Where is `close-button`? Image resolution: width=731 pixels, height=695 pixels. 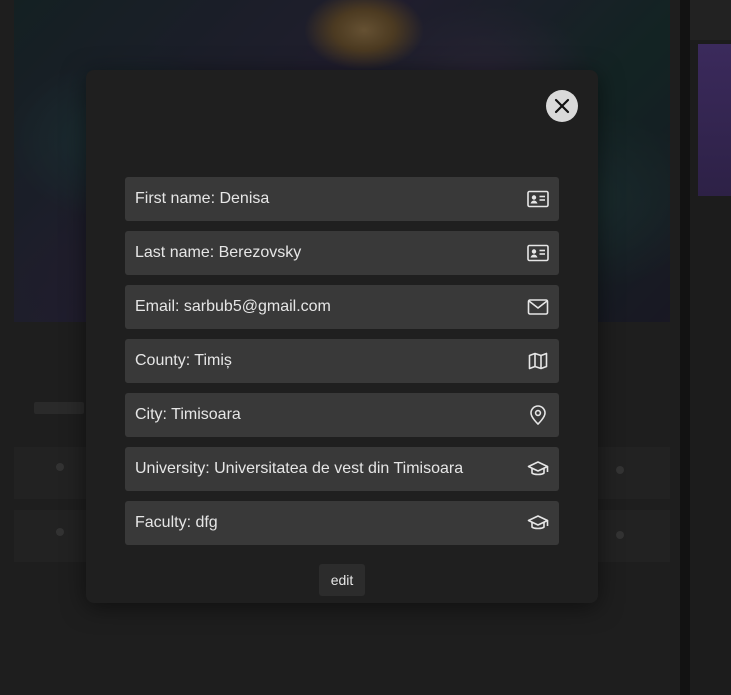
close-button is located at coordinates (562, 106).